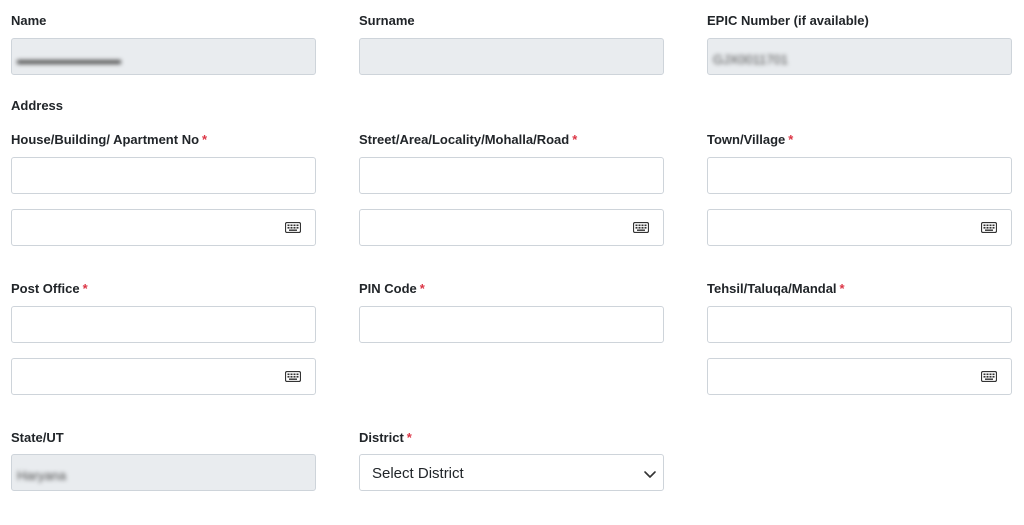 This screenshot has height=525, width=1024. Describe the element at coordinates (388, 288) in the screenshot. I see `pin-code-label-text: PIN Code` at that location.